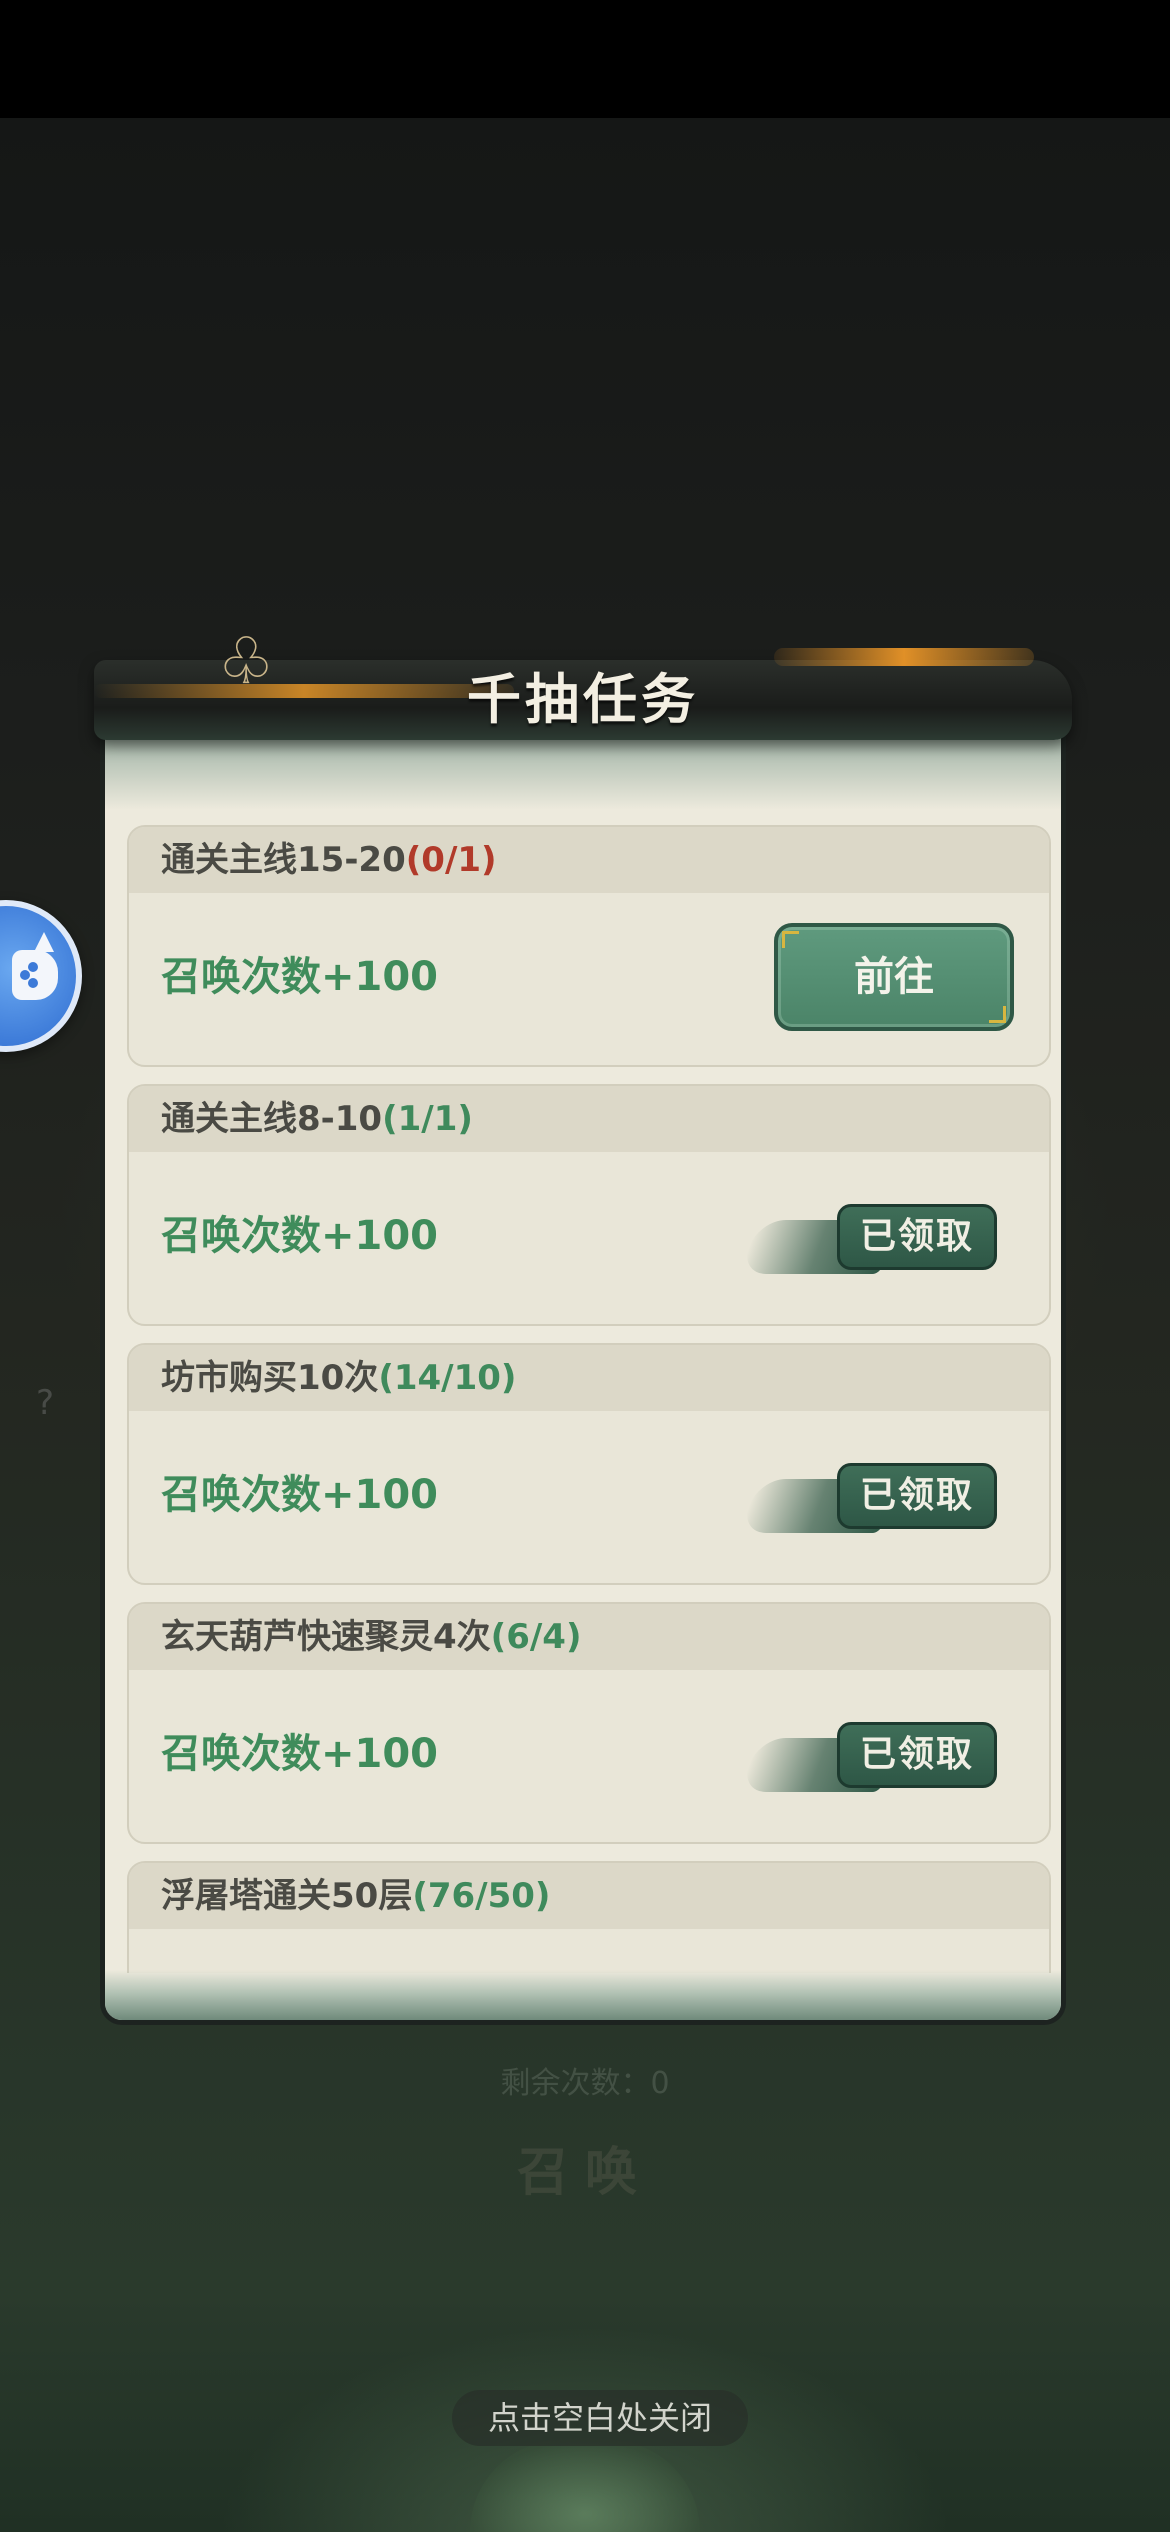 The image size is (1170, 2532). What do you see at coordinates (589, 1723) in the screenshot?
I see `task-card: 玄天葫芦快速聚灵4次(6/4) 召唤次数+100 已领取` at bounding box center [589, 1723].